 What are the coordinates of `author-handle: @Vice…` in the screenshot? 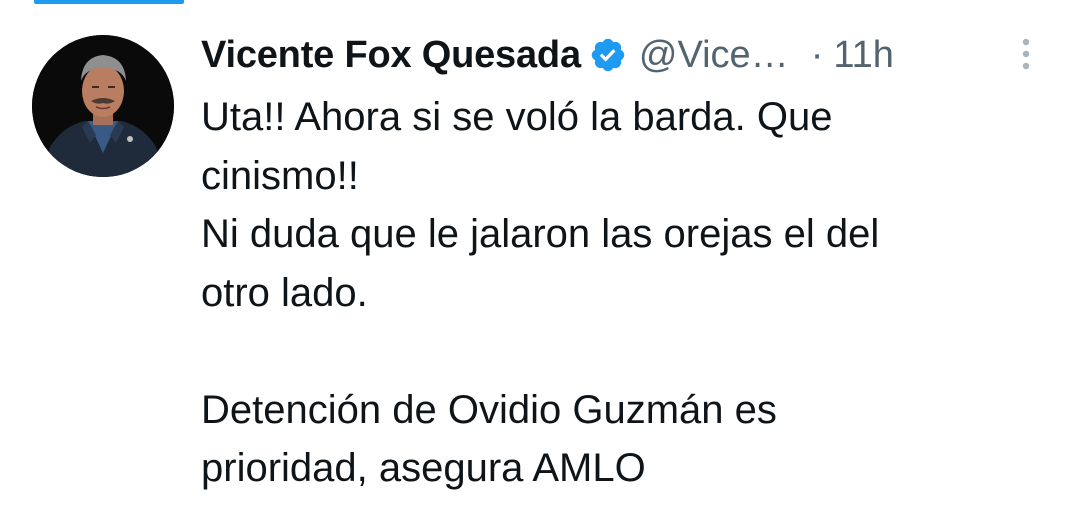 It's located at (714, 55).